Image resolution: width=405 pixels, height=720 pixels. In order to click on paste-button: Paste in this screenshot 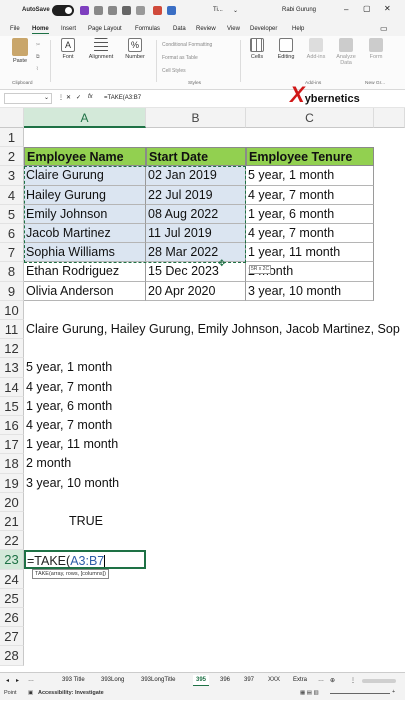, I will do `click(20, 51)`.